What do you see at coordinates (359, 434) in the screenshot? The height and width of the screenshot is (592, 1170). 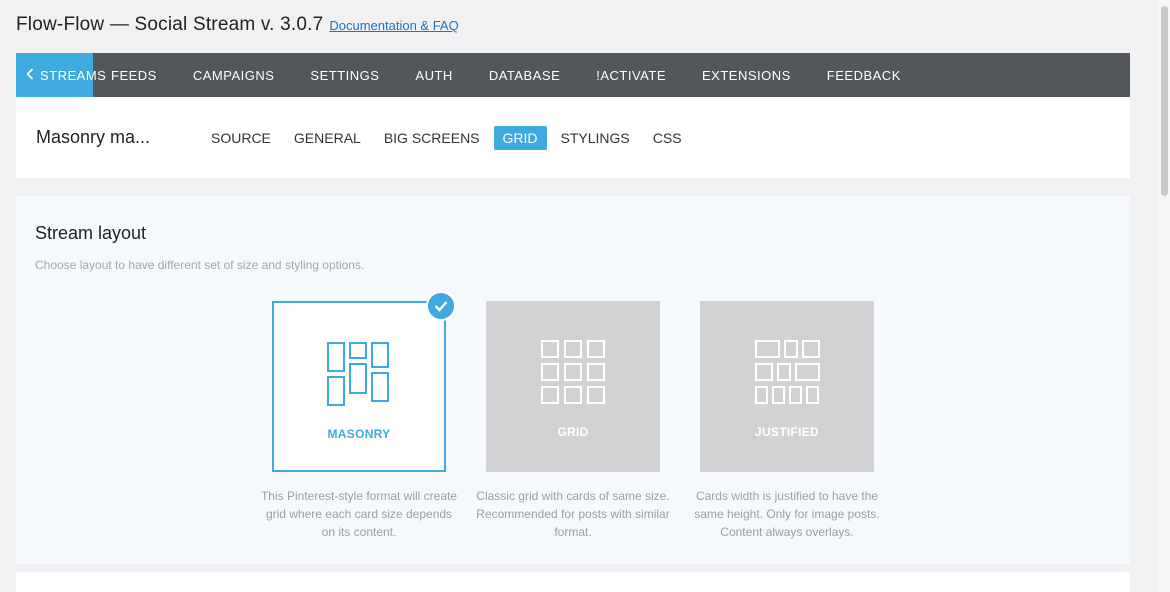 I see `layout-option-label: MASONRY` at bounding box center [359, 434].